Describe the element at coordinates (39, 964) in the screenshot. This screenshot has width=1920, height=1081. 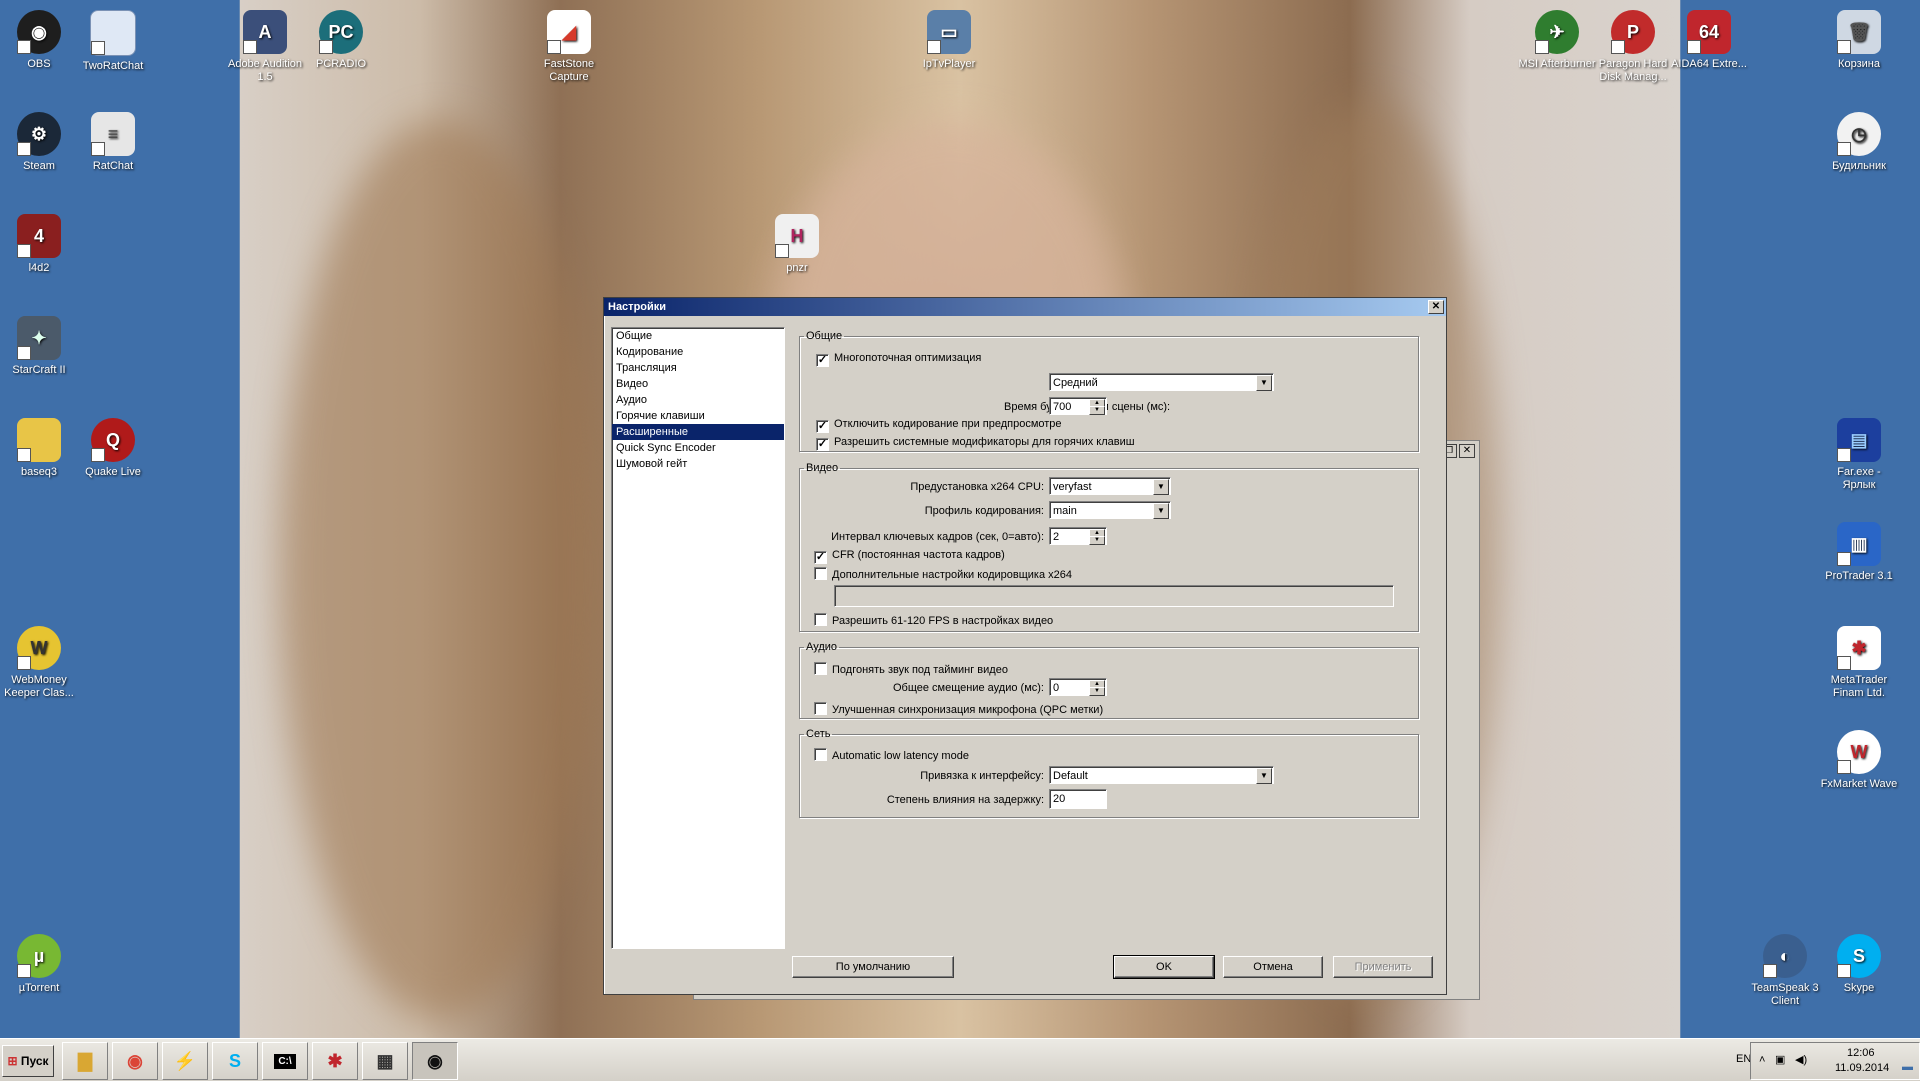
I see `desktop-icon-utorrent: µ µTorrent` at that location.